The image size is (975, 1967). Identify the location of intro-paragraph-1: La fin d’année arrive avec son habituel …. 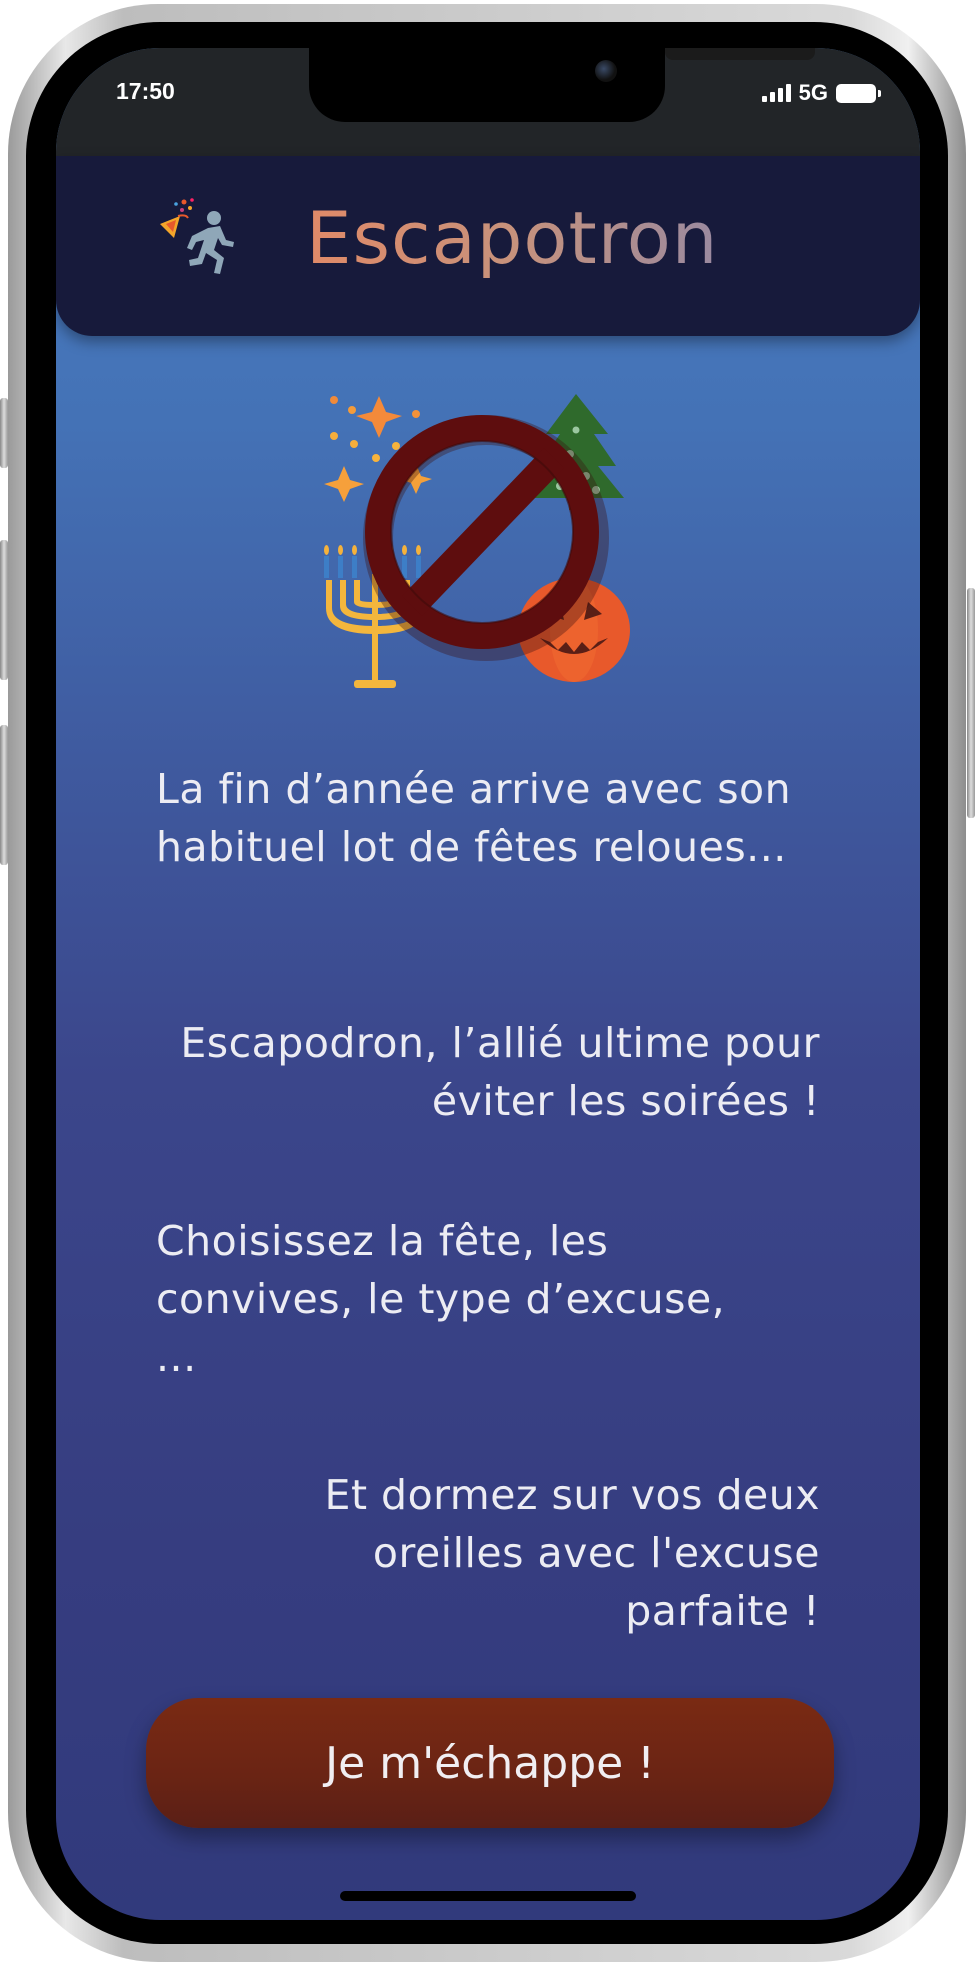
(474, 818).